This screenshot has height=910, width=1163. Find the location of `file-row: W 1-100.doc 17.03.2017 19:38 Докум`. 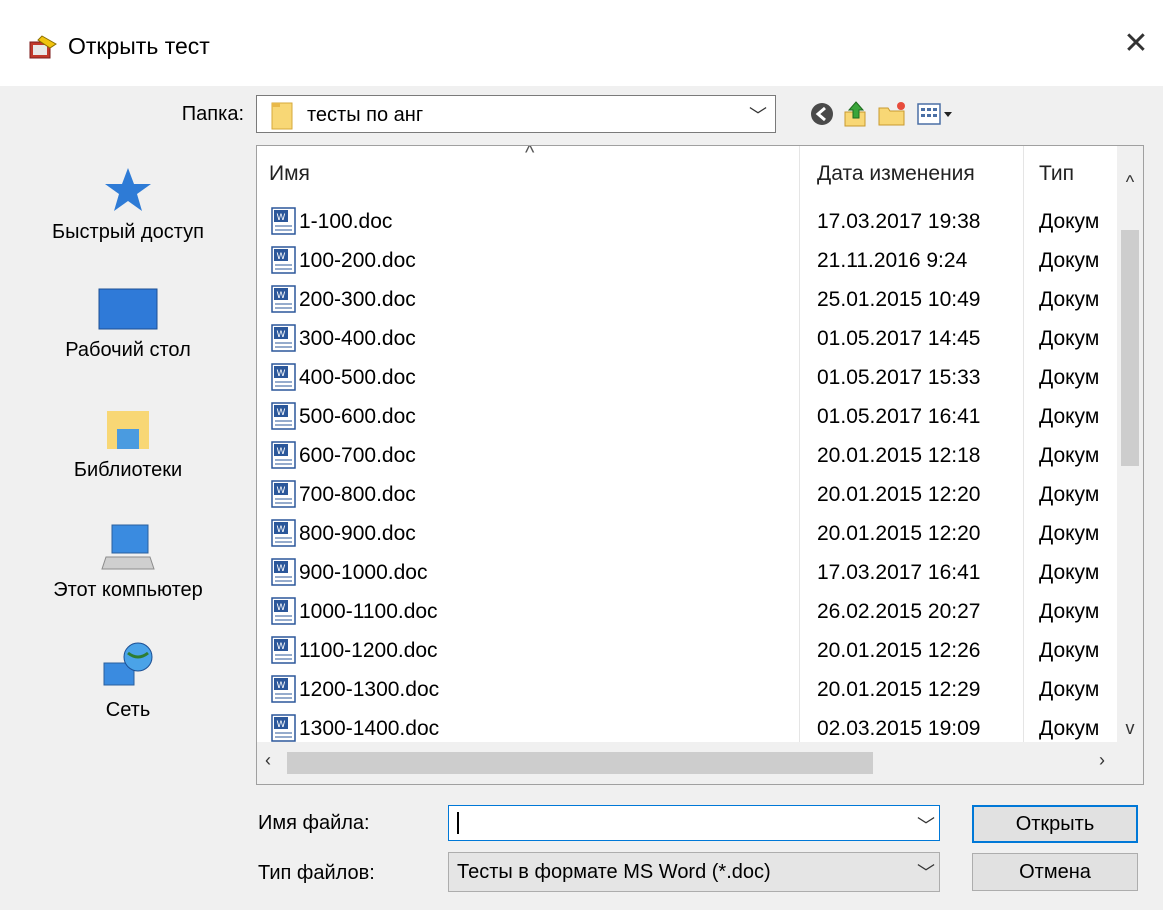

file-row: W 1-100.doc 17.03.2017 19:38 Докум is located at coordinates (687, 221).